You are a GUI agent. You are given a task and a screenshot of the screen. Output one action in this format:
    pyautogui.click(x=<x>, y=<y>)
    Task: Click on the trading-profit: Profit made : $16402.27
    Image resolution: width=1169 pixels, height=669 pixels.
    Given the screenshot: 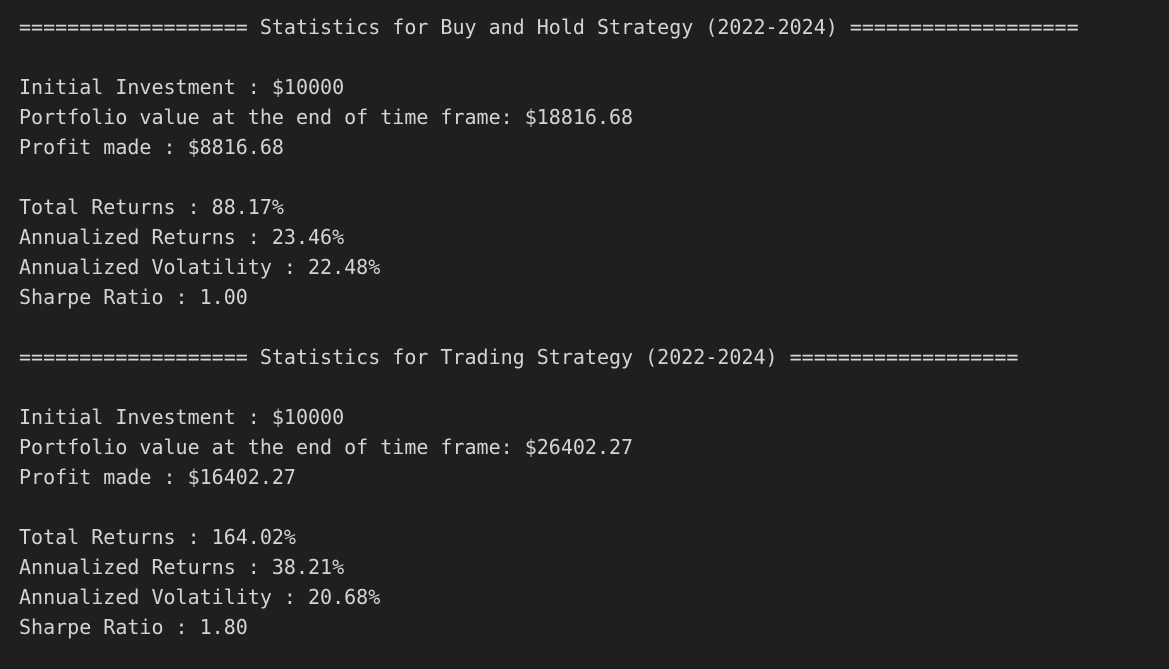 What is the action you would take?
    pyautogui.click(x=157, y=477)
    